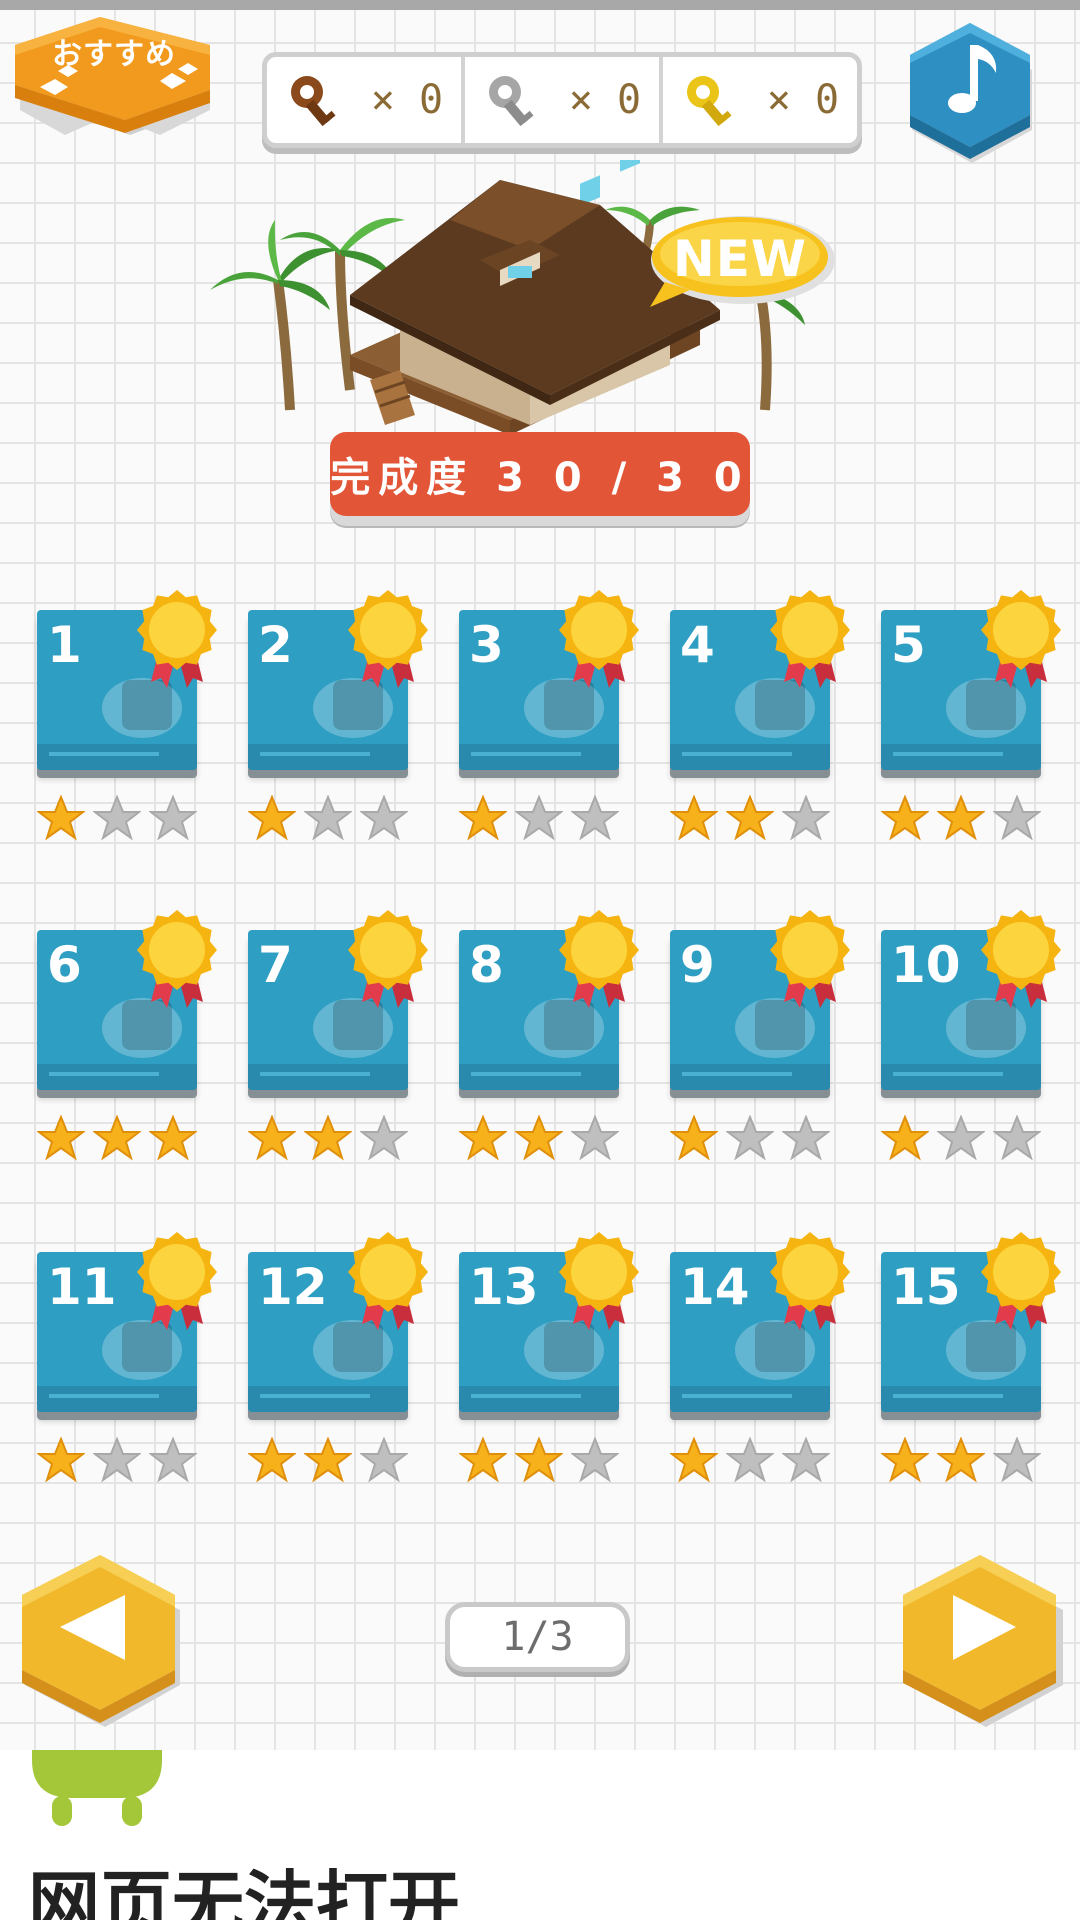 Image resolution: width=1080 pixels, height=1920 pixels. Describe the element at coordinates (760, 1037) in the screenshot. I see `level-9-button: 9` at that location.